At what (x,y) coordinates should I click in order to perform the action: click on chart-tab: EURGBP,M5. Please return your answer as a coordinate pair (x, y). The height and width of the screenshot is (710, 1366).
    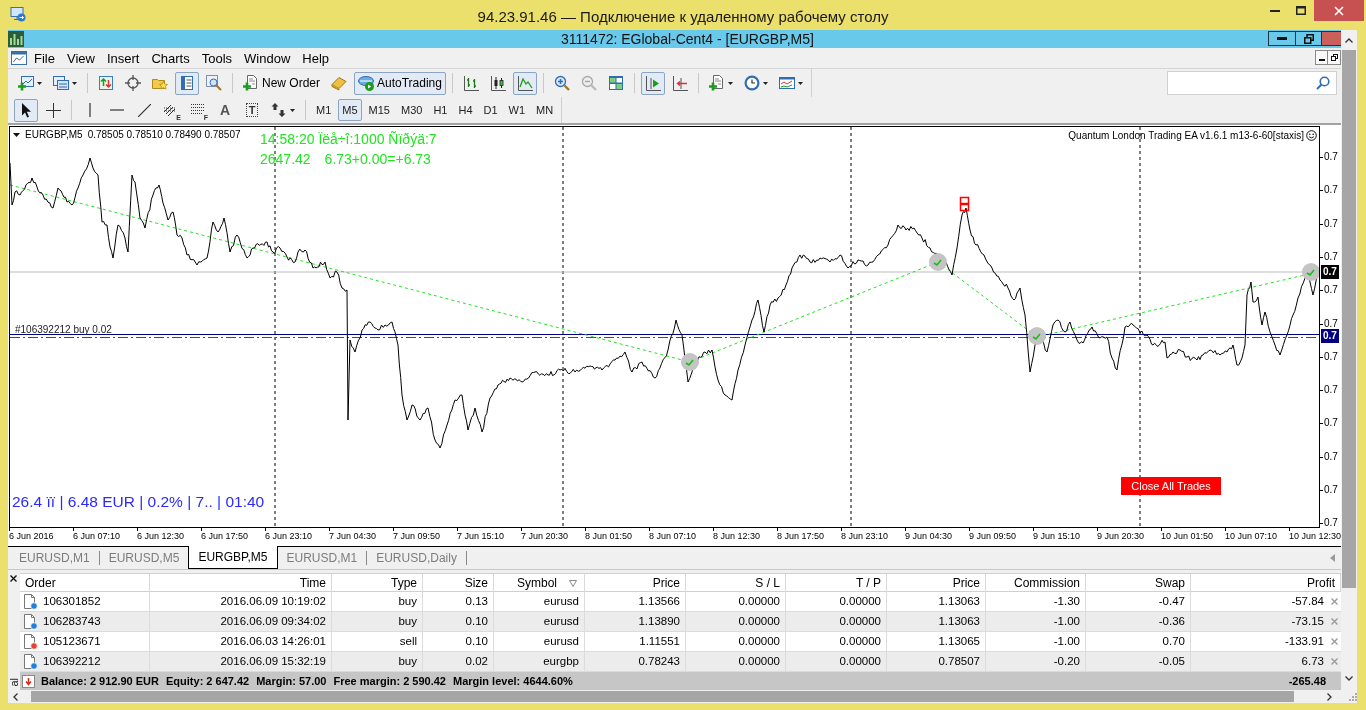
    Looking at the image, I should click on (233, 557).